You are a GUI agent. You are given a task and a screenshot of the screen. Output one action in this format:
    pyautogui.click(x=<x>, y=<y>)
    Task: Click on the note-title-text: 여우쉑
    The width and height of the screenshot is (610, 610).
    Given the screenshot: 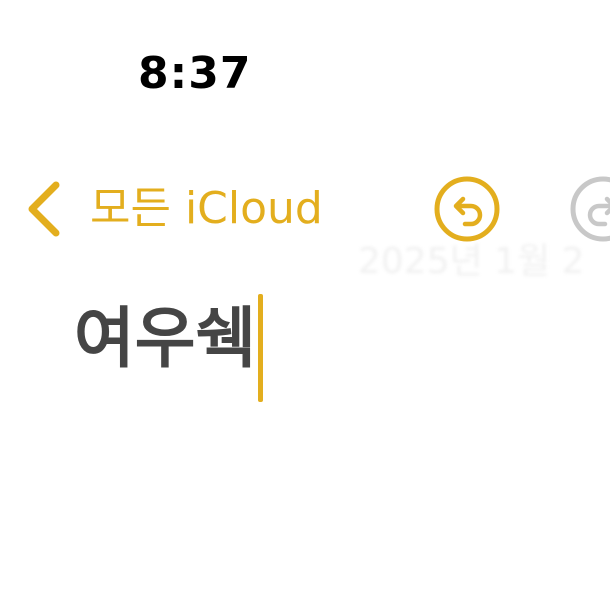 What is the action you would take?
    pyautogui.click(x=165, y=339)
    